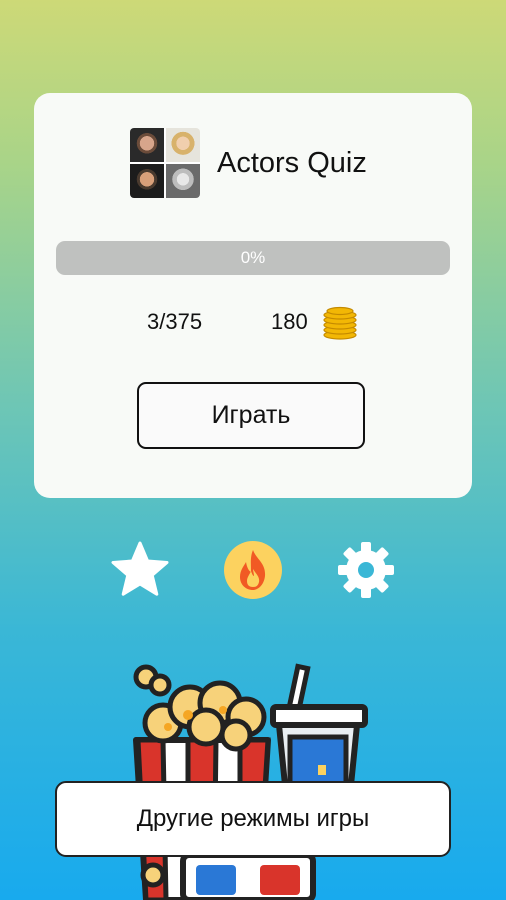  I want to click on other-modes-button: Другие режимы игры, so click(253, 819).